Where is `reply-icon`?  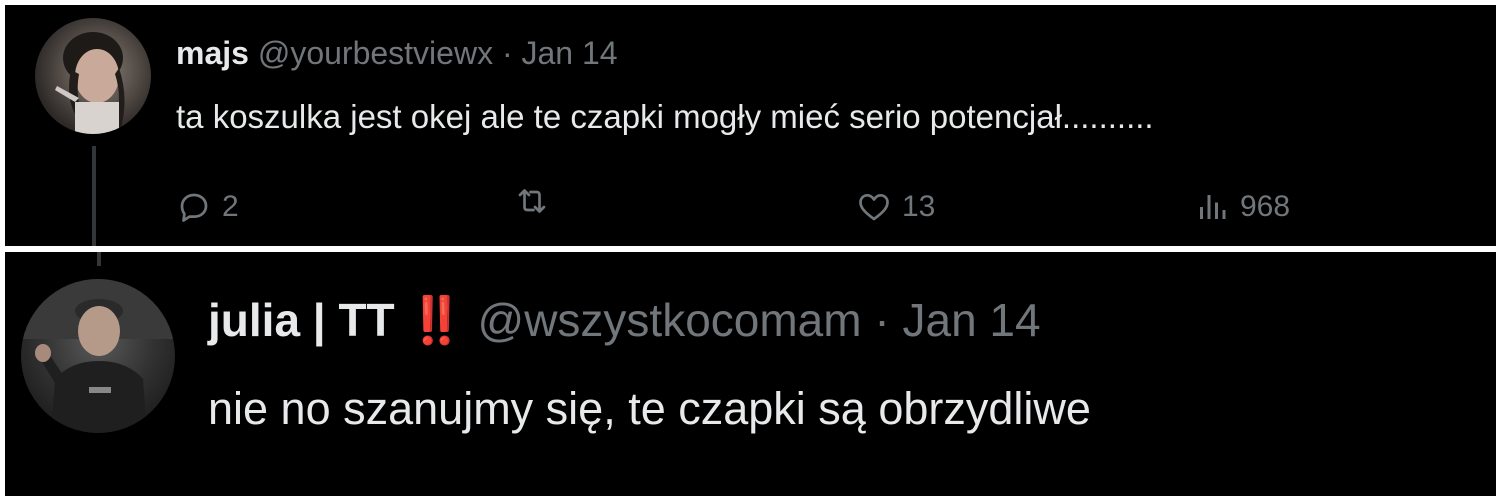 reply-icon is located at coordinates (194, 207).